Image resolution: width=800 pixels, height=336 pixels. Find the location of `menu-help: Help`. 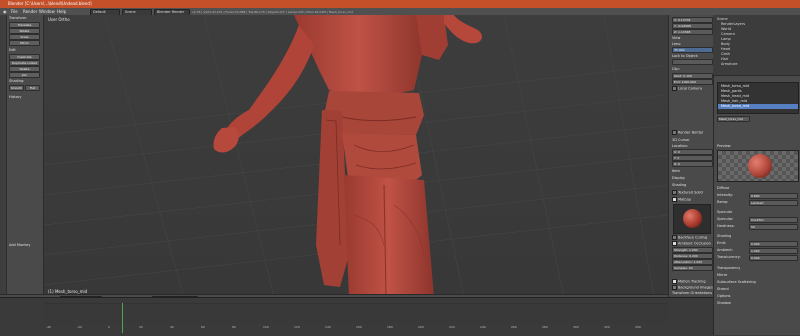

menu-help: Help is located at coordinates (61, 11).